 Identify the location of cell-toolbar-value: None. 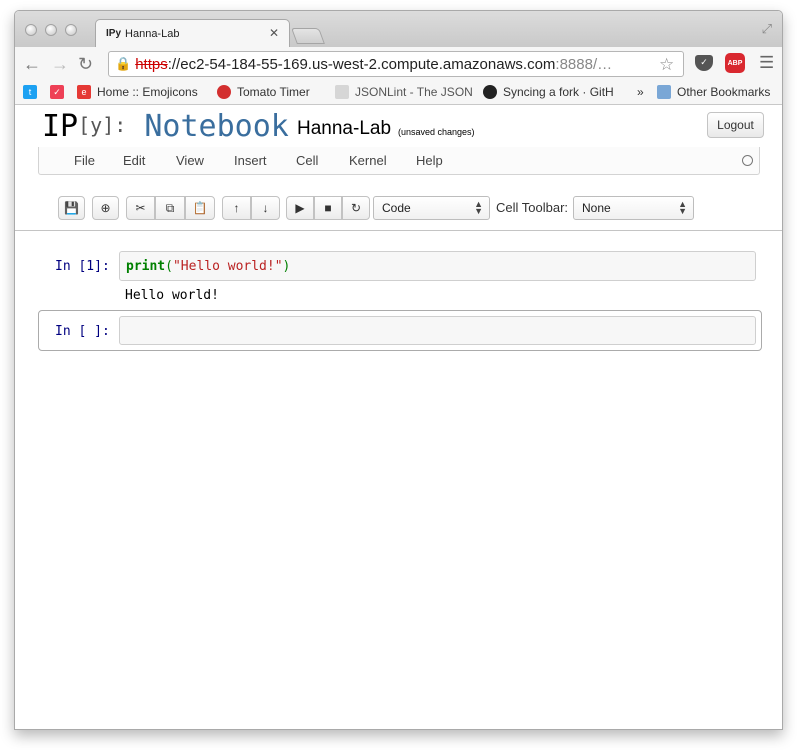
(596, 208).